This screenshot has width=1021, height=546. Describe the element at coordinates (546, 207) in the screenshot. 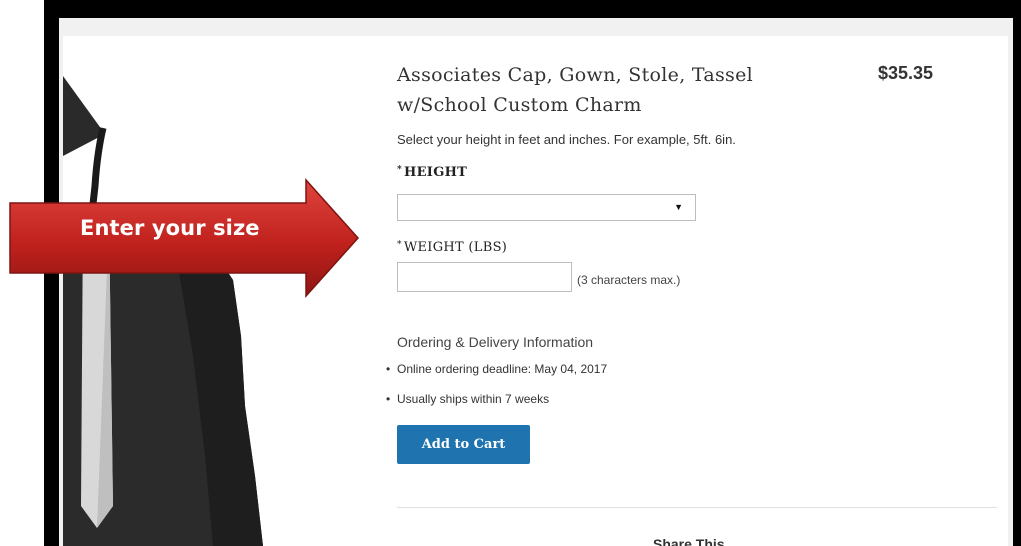

I see `height-select: ▼` at that location.